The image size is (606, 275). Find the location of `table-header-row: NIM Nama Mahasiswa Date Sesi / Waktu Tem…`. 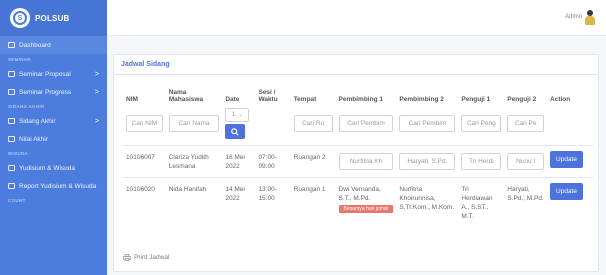

table-header-row: NIM Nama Mahasiswa Date Sesi / Waktu Tem… is located at coordinates (358, 95).